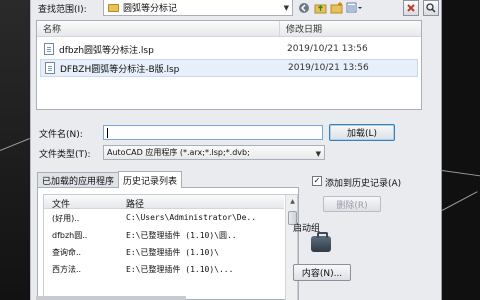 The width and height of the screenshot is (480, 300). I want to click on column-header-date: 修改日期, so click(304, 28).